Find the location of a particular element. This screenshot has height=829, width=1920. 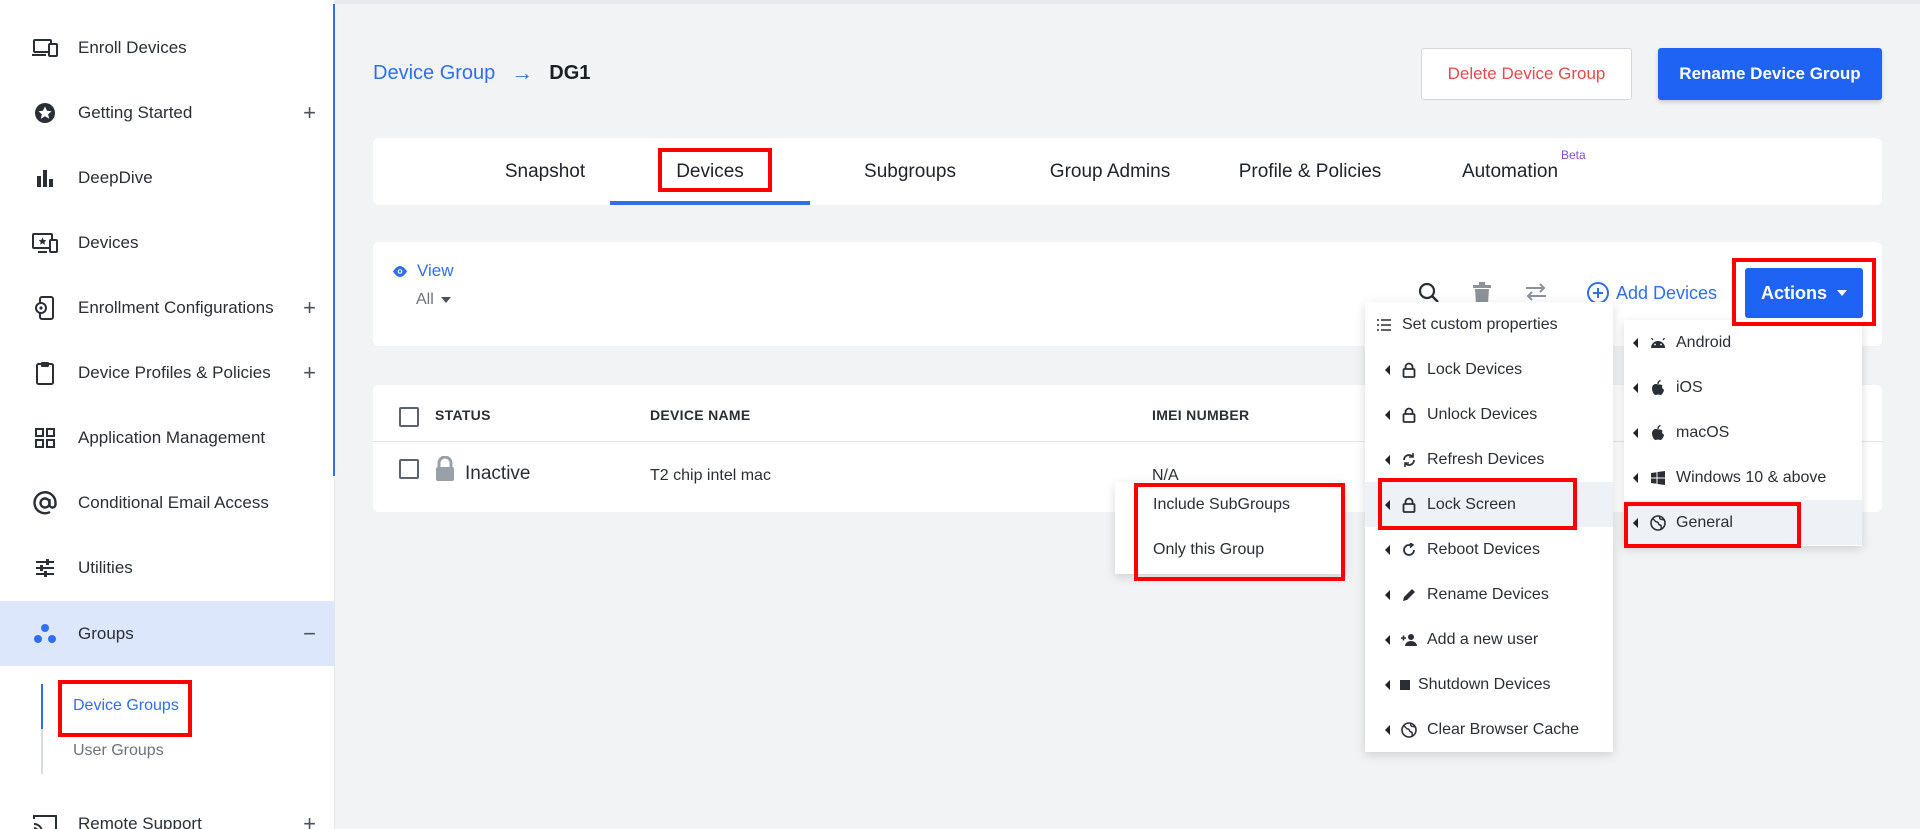

view-filter-select: All is located at coordinates (433, 300).